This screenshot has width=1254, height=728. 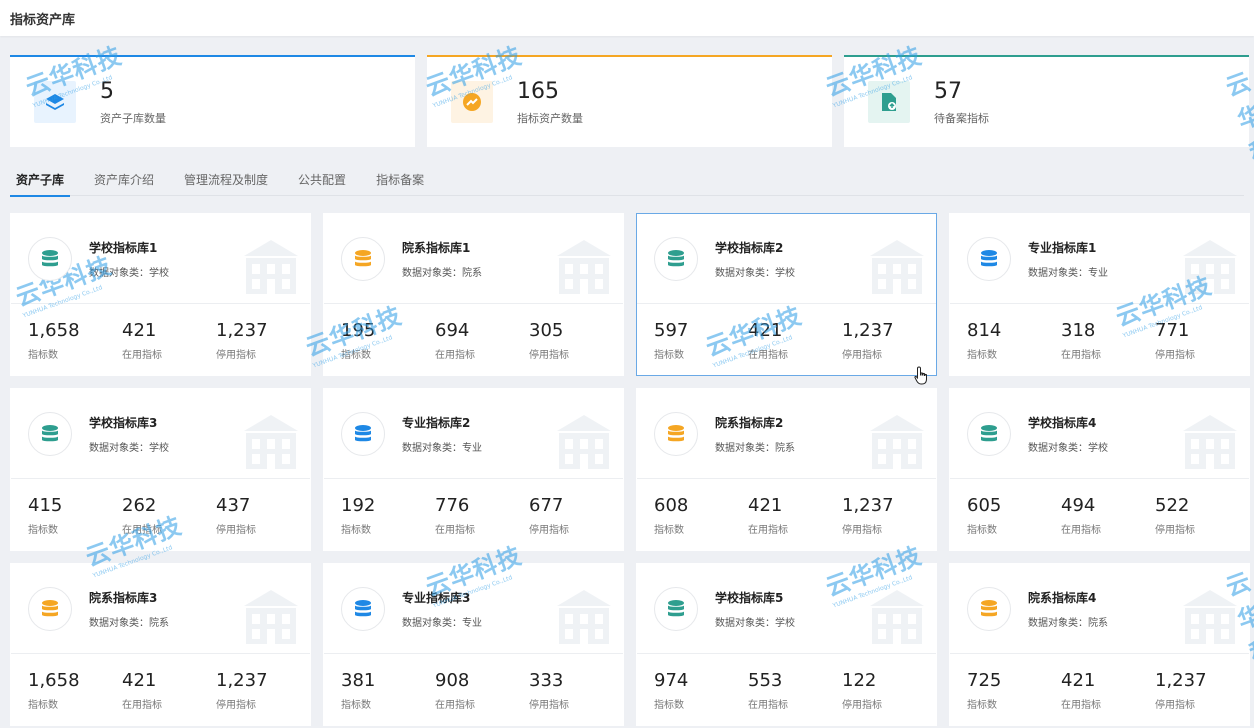 I want to click on metric-value: 974, so click(x=671, y=680).